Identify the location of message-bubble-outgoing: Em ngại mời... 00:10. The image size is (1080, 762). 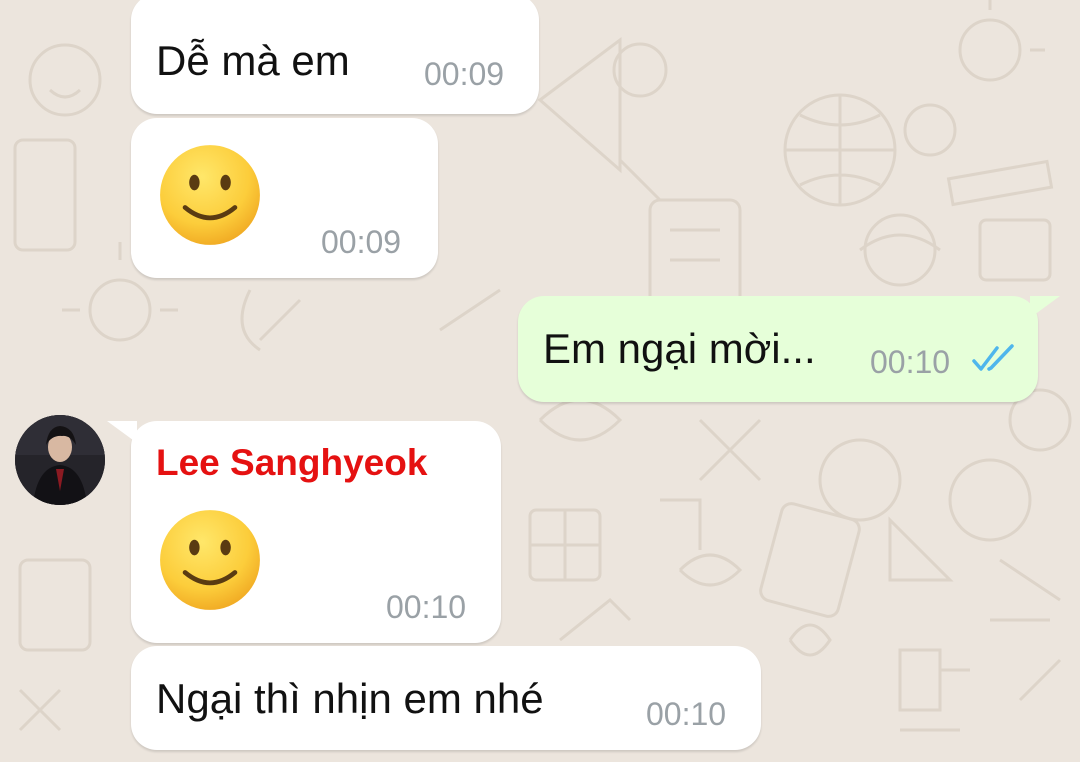
(778, 349).